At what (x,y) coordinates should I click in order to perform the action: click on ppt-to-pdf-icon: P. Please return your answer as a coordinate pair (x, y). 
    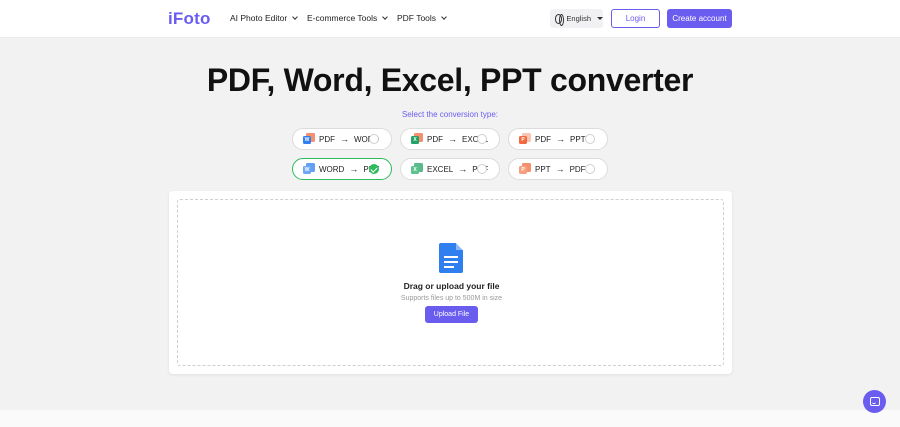
    Looking at the image, I should click on (525, 169).